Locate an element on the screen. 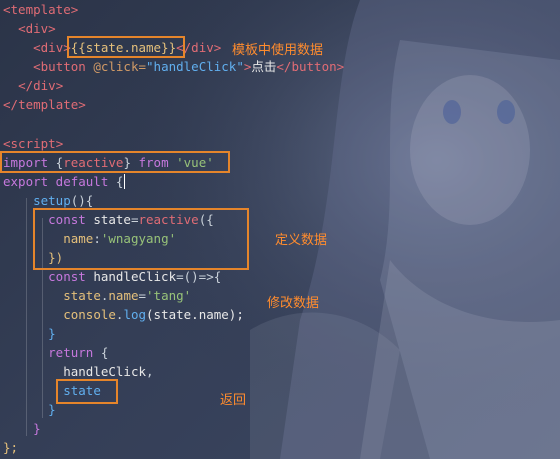 Image resolution: width=560 pixels, height=459 pixels. button-text: 点击 is located at coordinates (264, 66).